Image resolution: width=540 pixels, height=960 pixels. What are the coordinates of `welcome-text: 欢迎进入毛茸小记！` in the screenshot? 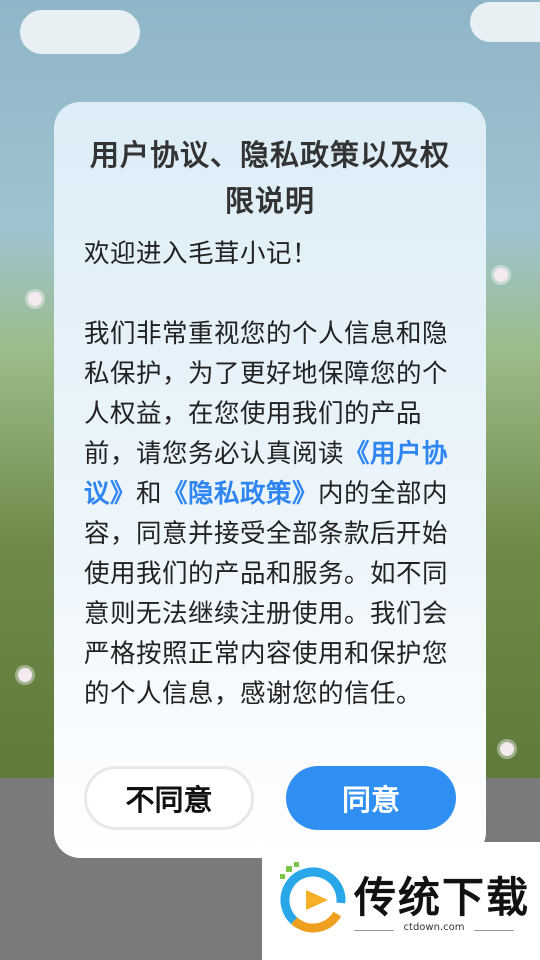 It's located at (201, 254).